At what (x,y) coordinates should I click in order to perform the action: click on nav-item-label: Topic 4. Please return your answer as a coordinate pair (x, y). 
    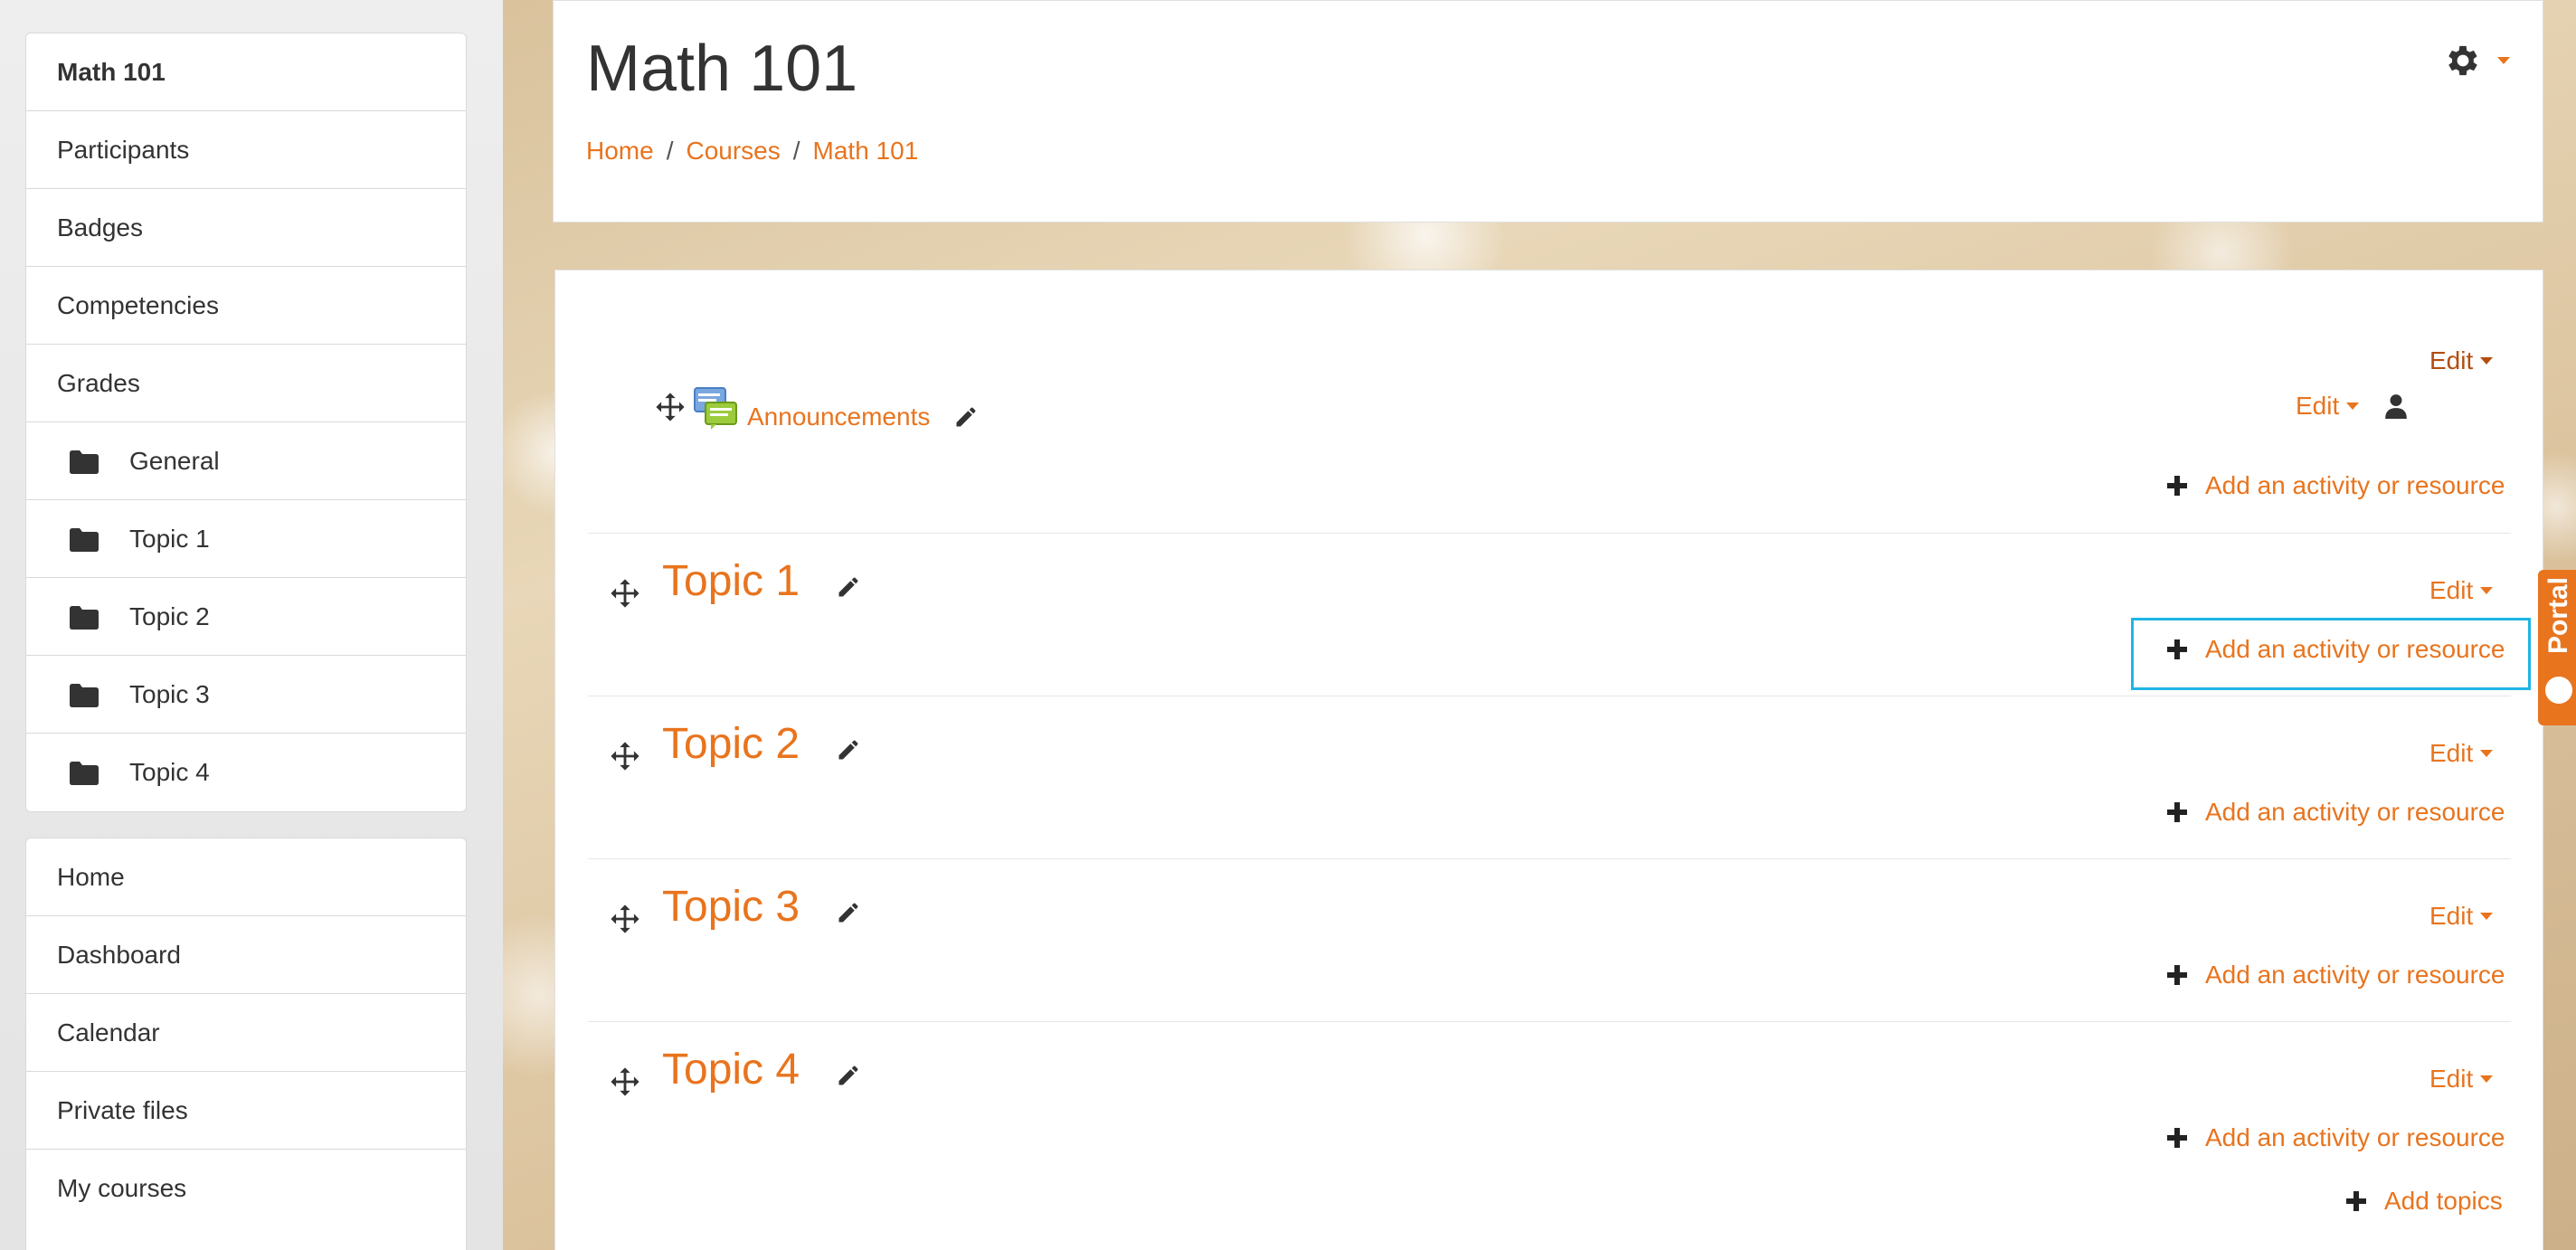
    Looking at the image, I should click on (170, 772).